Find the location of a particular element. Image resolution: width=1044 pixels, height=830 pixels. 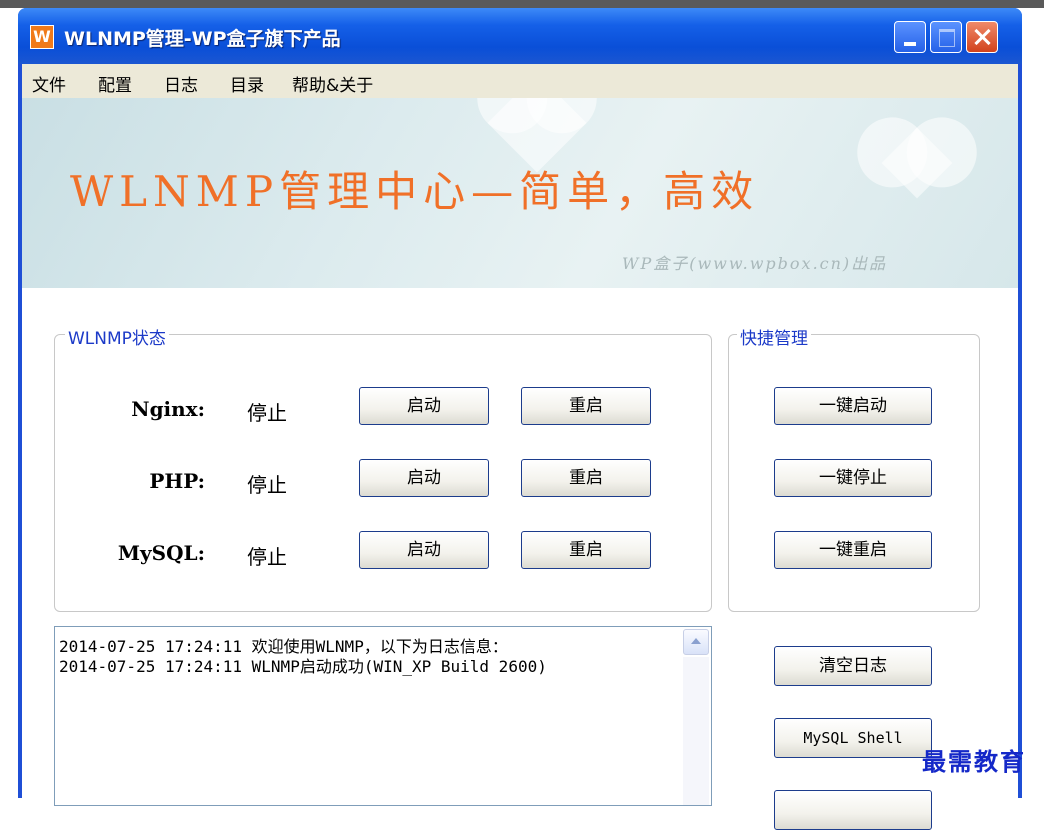

banner-subtitle: WP盒子(www.wpbox.cn)出品 is located at coordinates (755, 263).